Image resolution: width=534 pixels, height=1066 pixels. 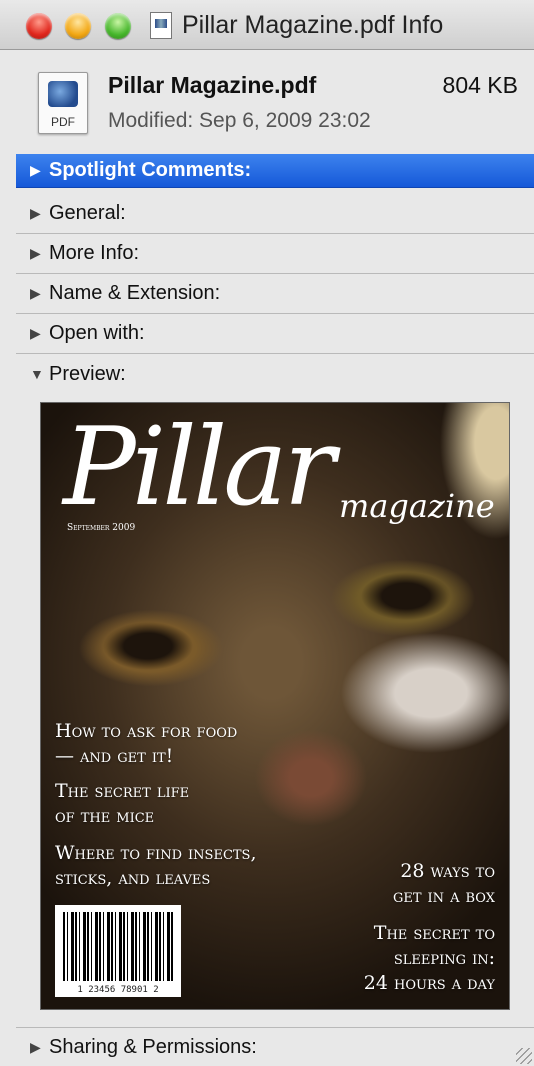 I want to click on title-bar: Pillar Magazine.pdf Info, so click(x=267, y=25).